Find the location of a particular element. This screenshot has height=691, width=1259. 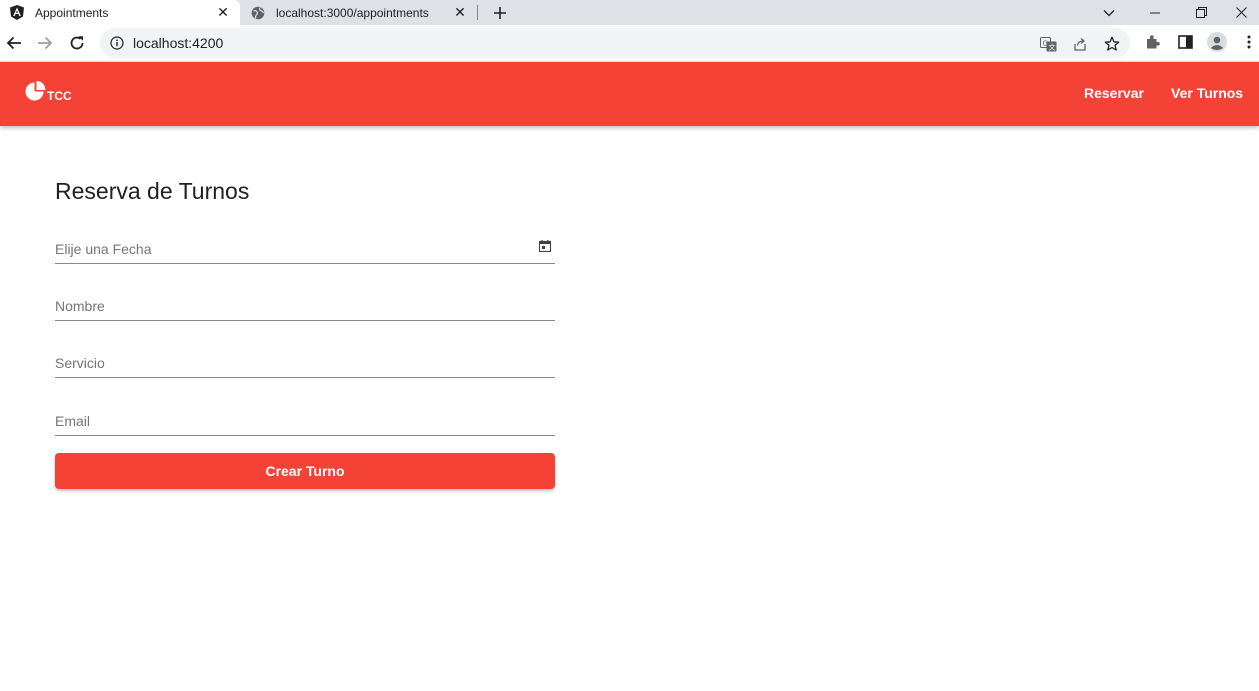

forward-button is located at coordinates (45, 43).